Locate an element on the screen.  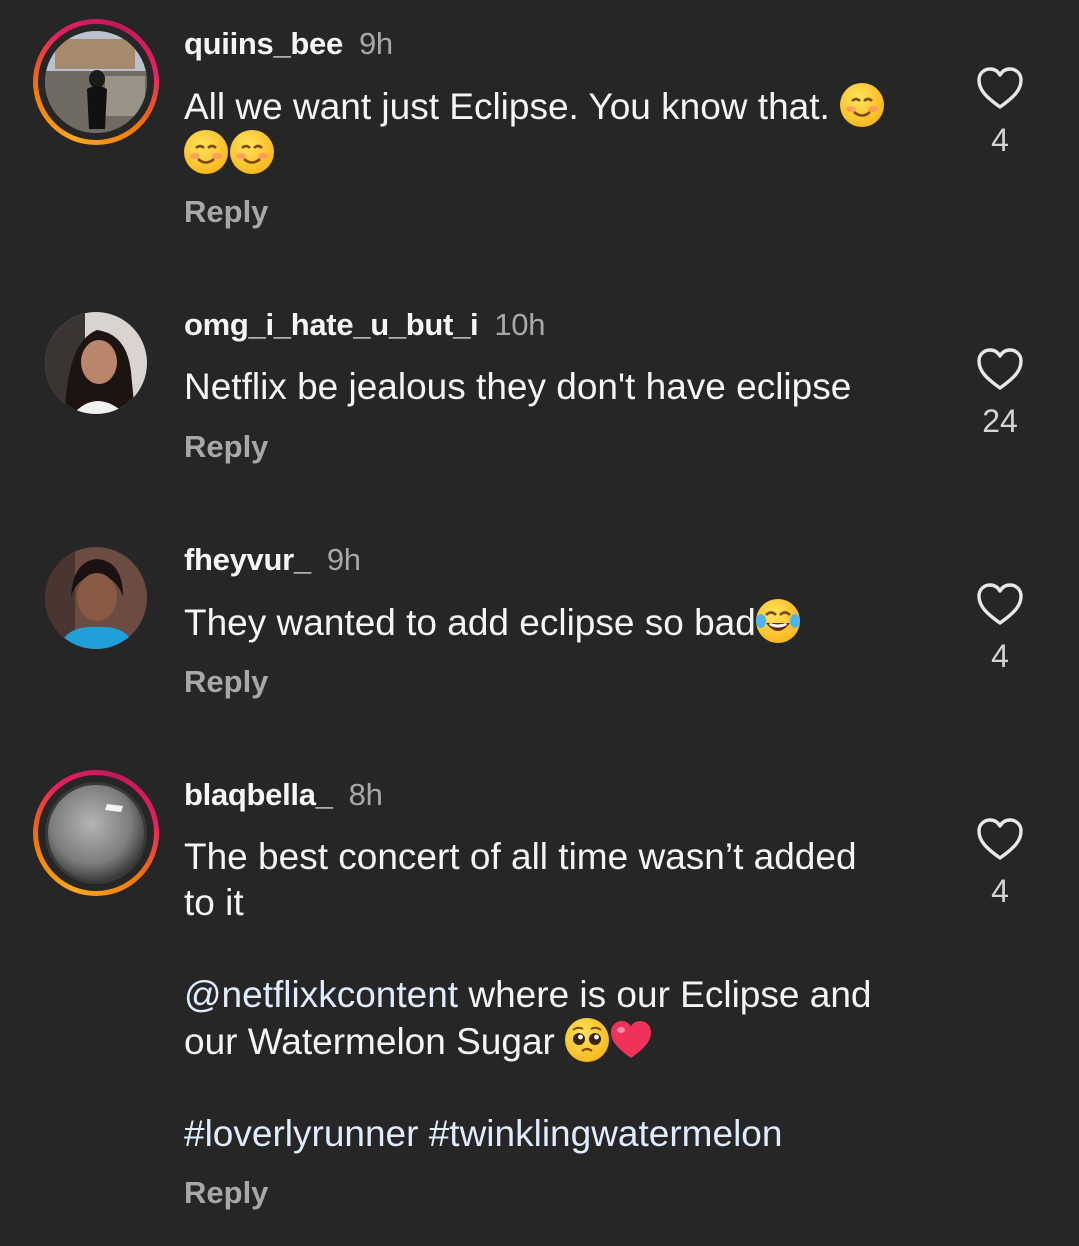
timestamp: 8h is located at coordinates (365, 794).